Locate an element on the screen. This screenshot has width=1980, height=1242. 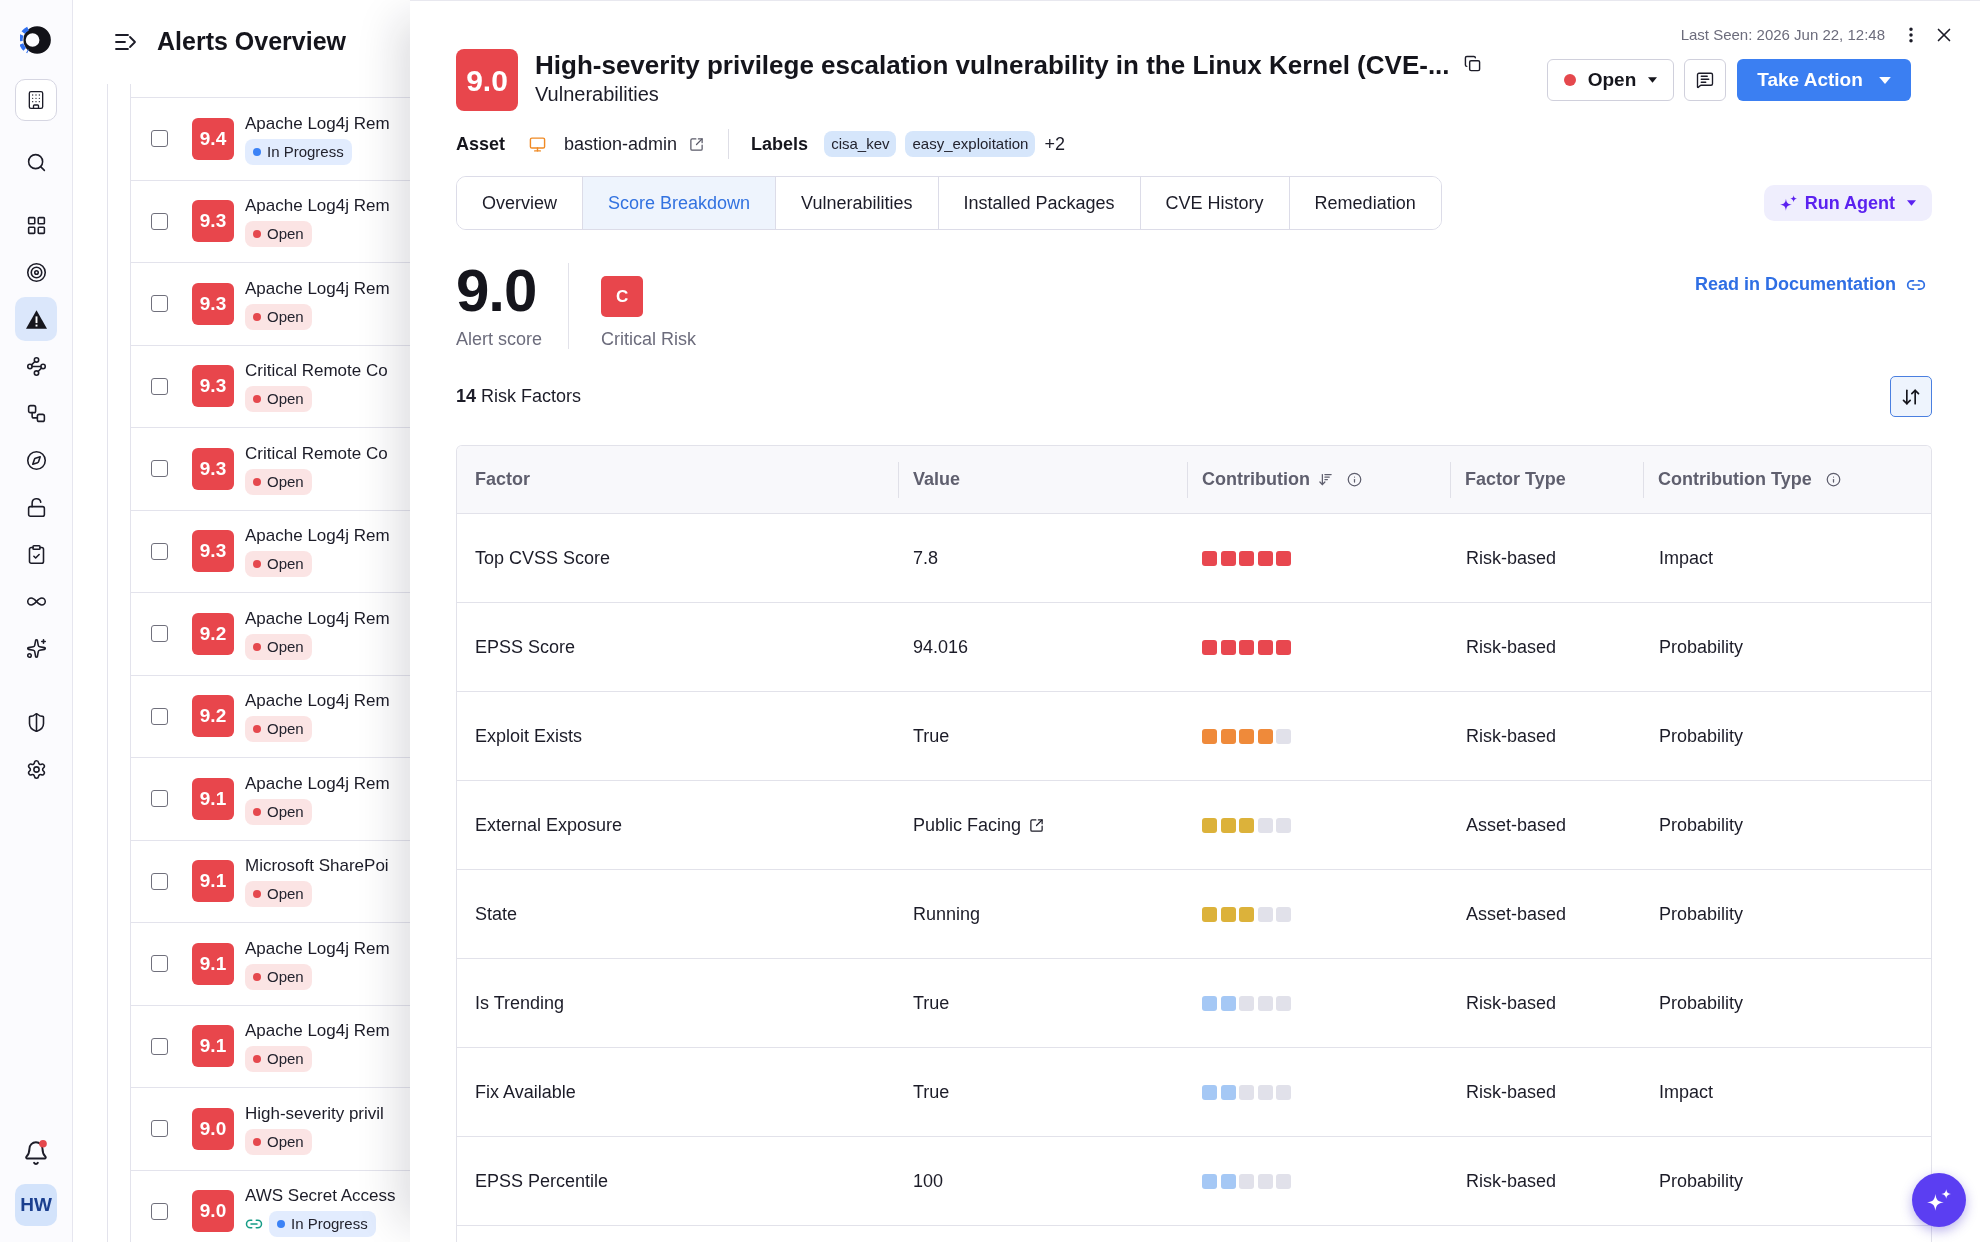
sort-button is located at coordinates (1911, 396).